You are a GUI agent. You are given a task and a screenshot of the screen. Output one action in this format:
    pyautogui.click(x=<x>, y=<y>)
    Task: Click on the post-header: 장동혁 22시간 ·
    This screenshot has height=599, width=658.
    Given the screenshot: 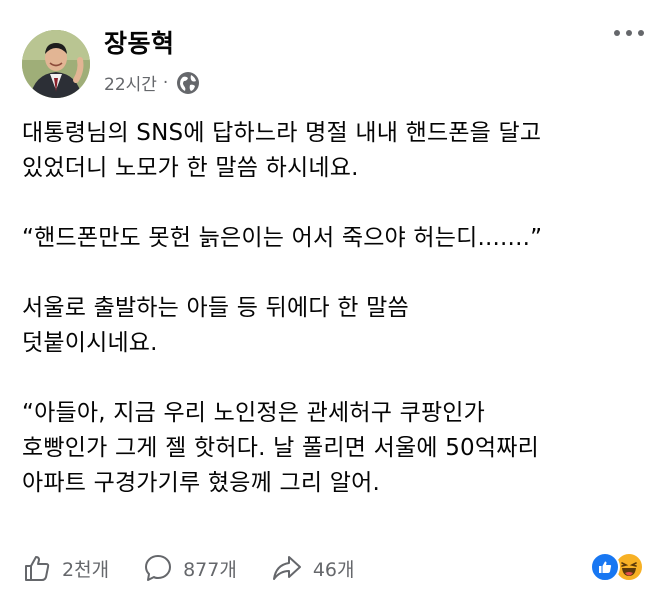 What is the action you would take?
    pyautogui.click(x=333, y=56)
    